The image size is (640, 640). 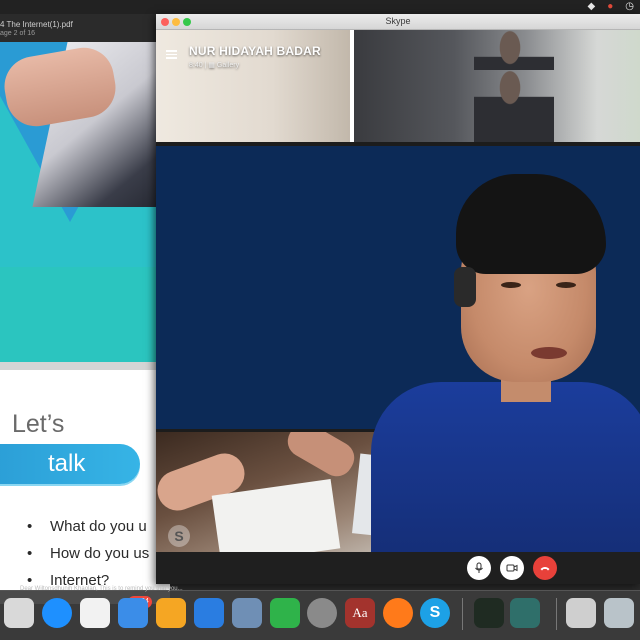 I want to click on end-call-button, so click(x=545, y=568).